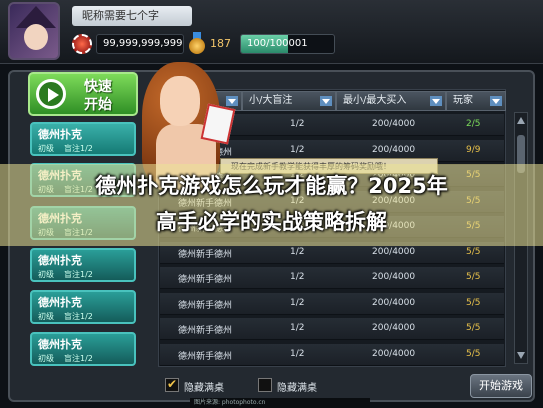  Describe the element at coordinates (98, 87) in the screenshot. I see `quick-start-label-1: 快速` at that location.